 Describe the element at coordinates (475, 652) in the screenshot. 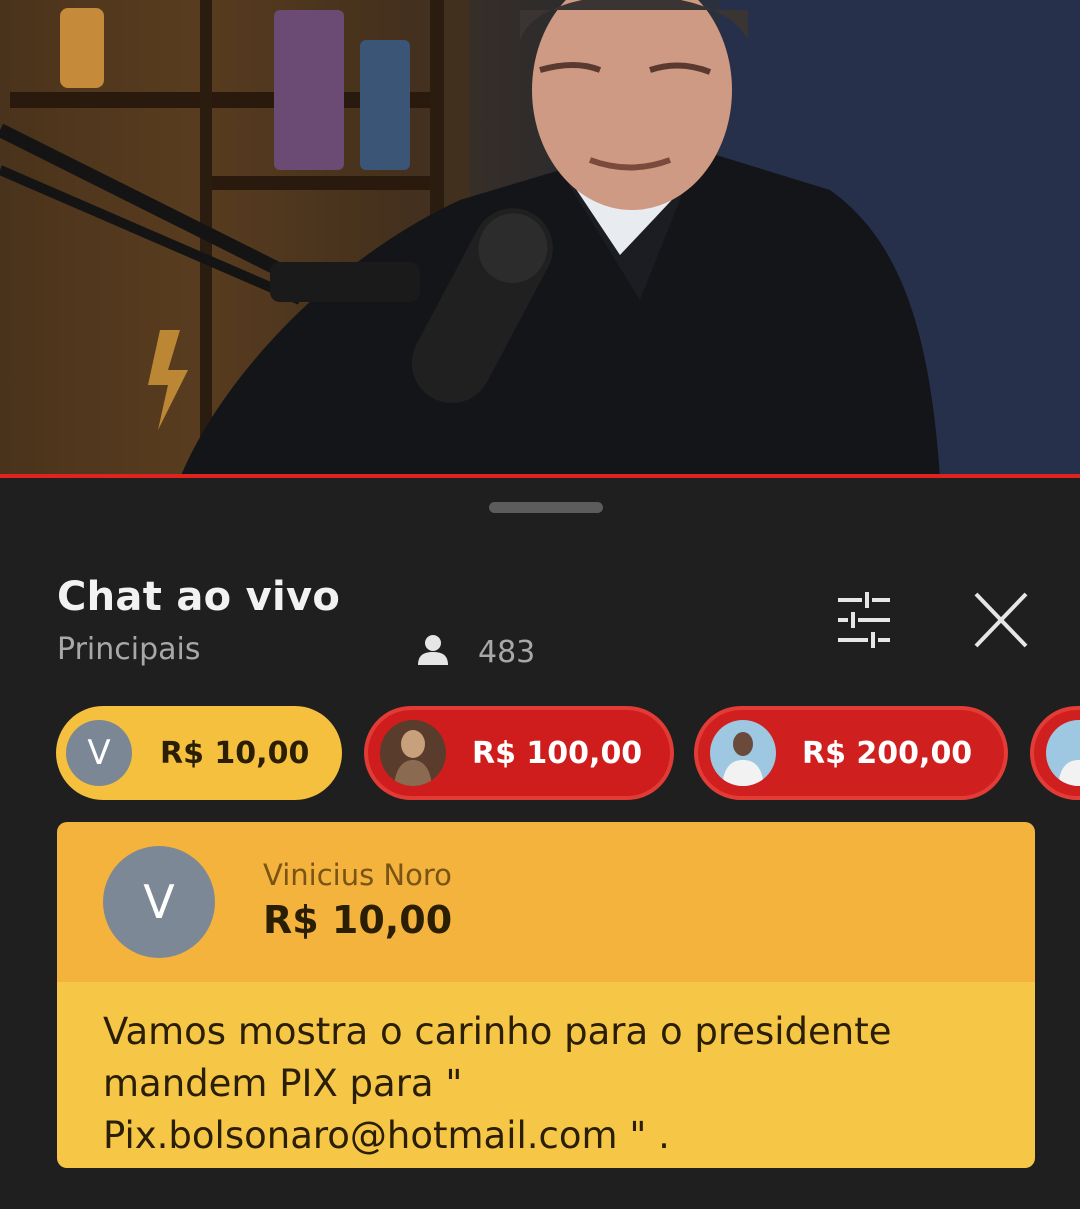

I see `viewer-count: 483` at that location.